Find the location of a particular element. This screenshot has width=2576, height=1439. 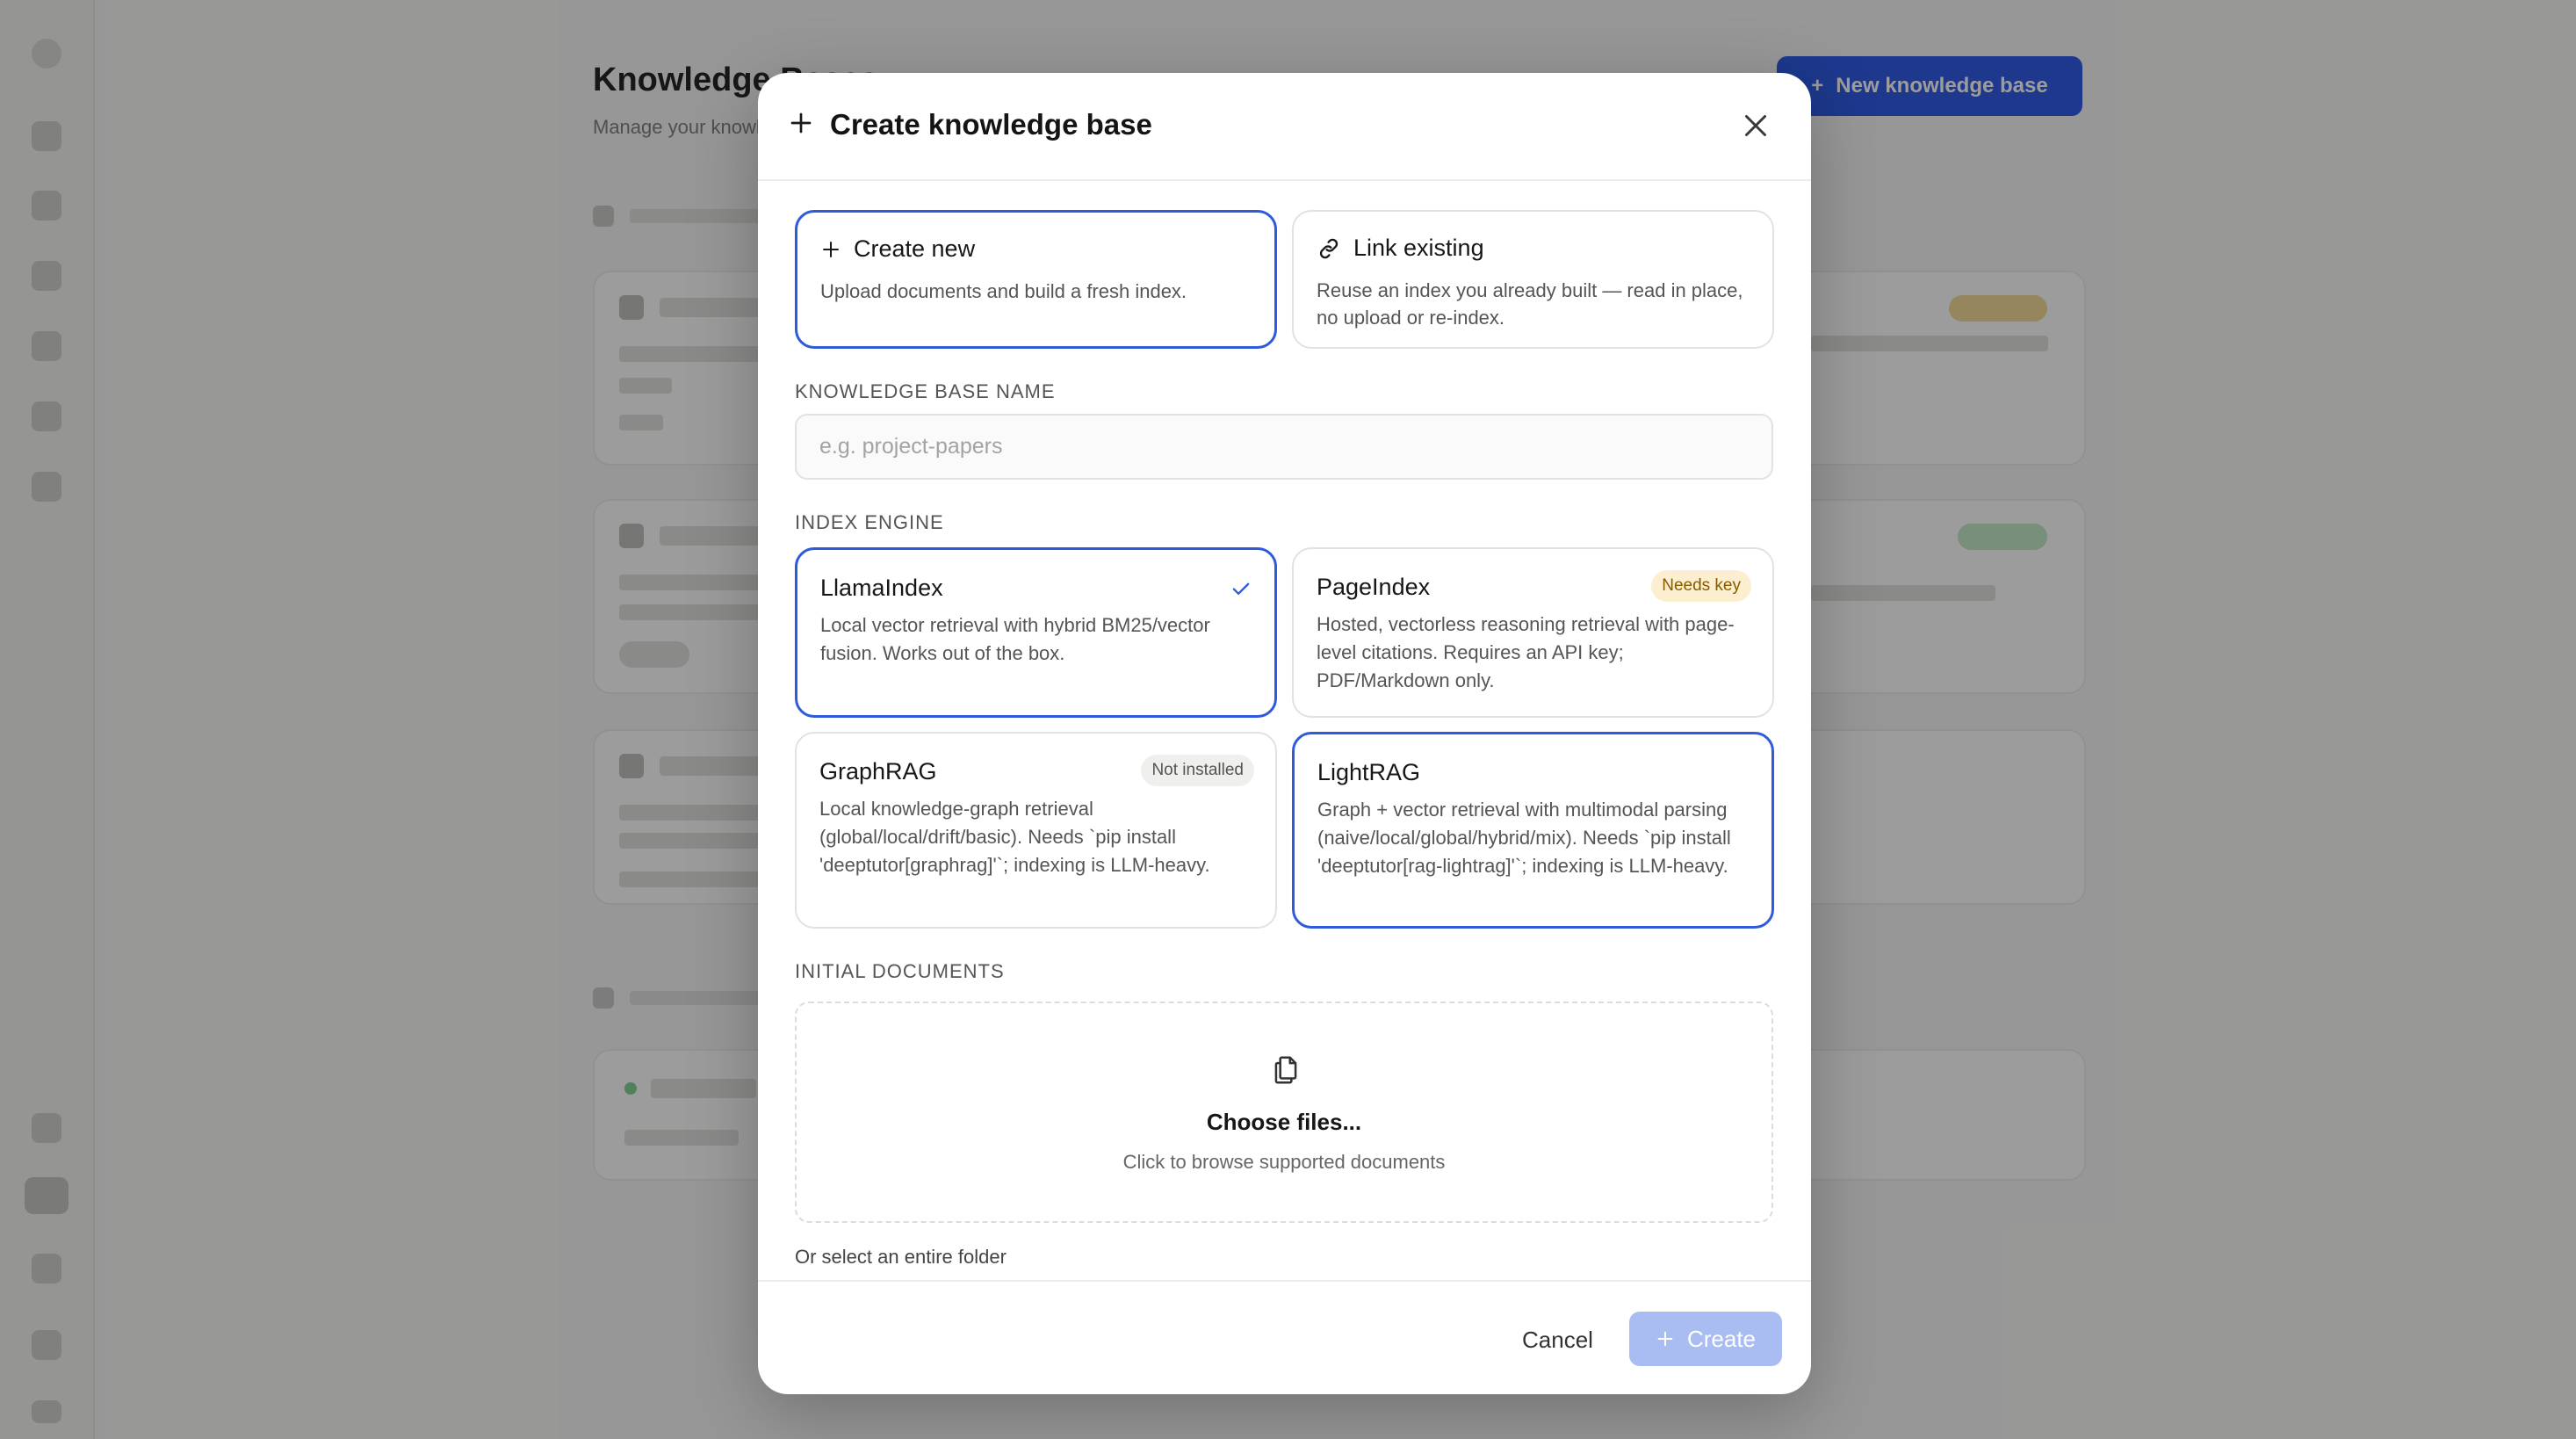

dialog-header: Create knowledge base is located at coordinates (1284, 127).